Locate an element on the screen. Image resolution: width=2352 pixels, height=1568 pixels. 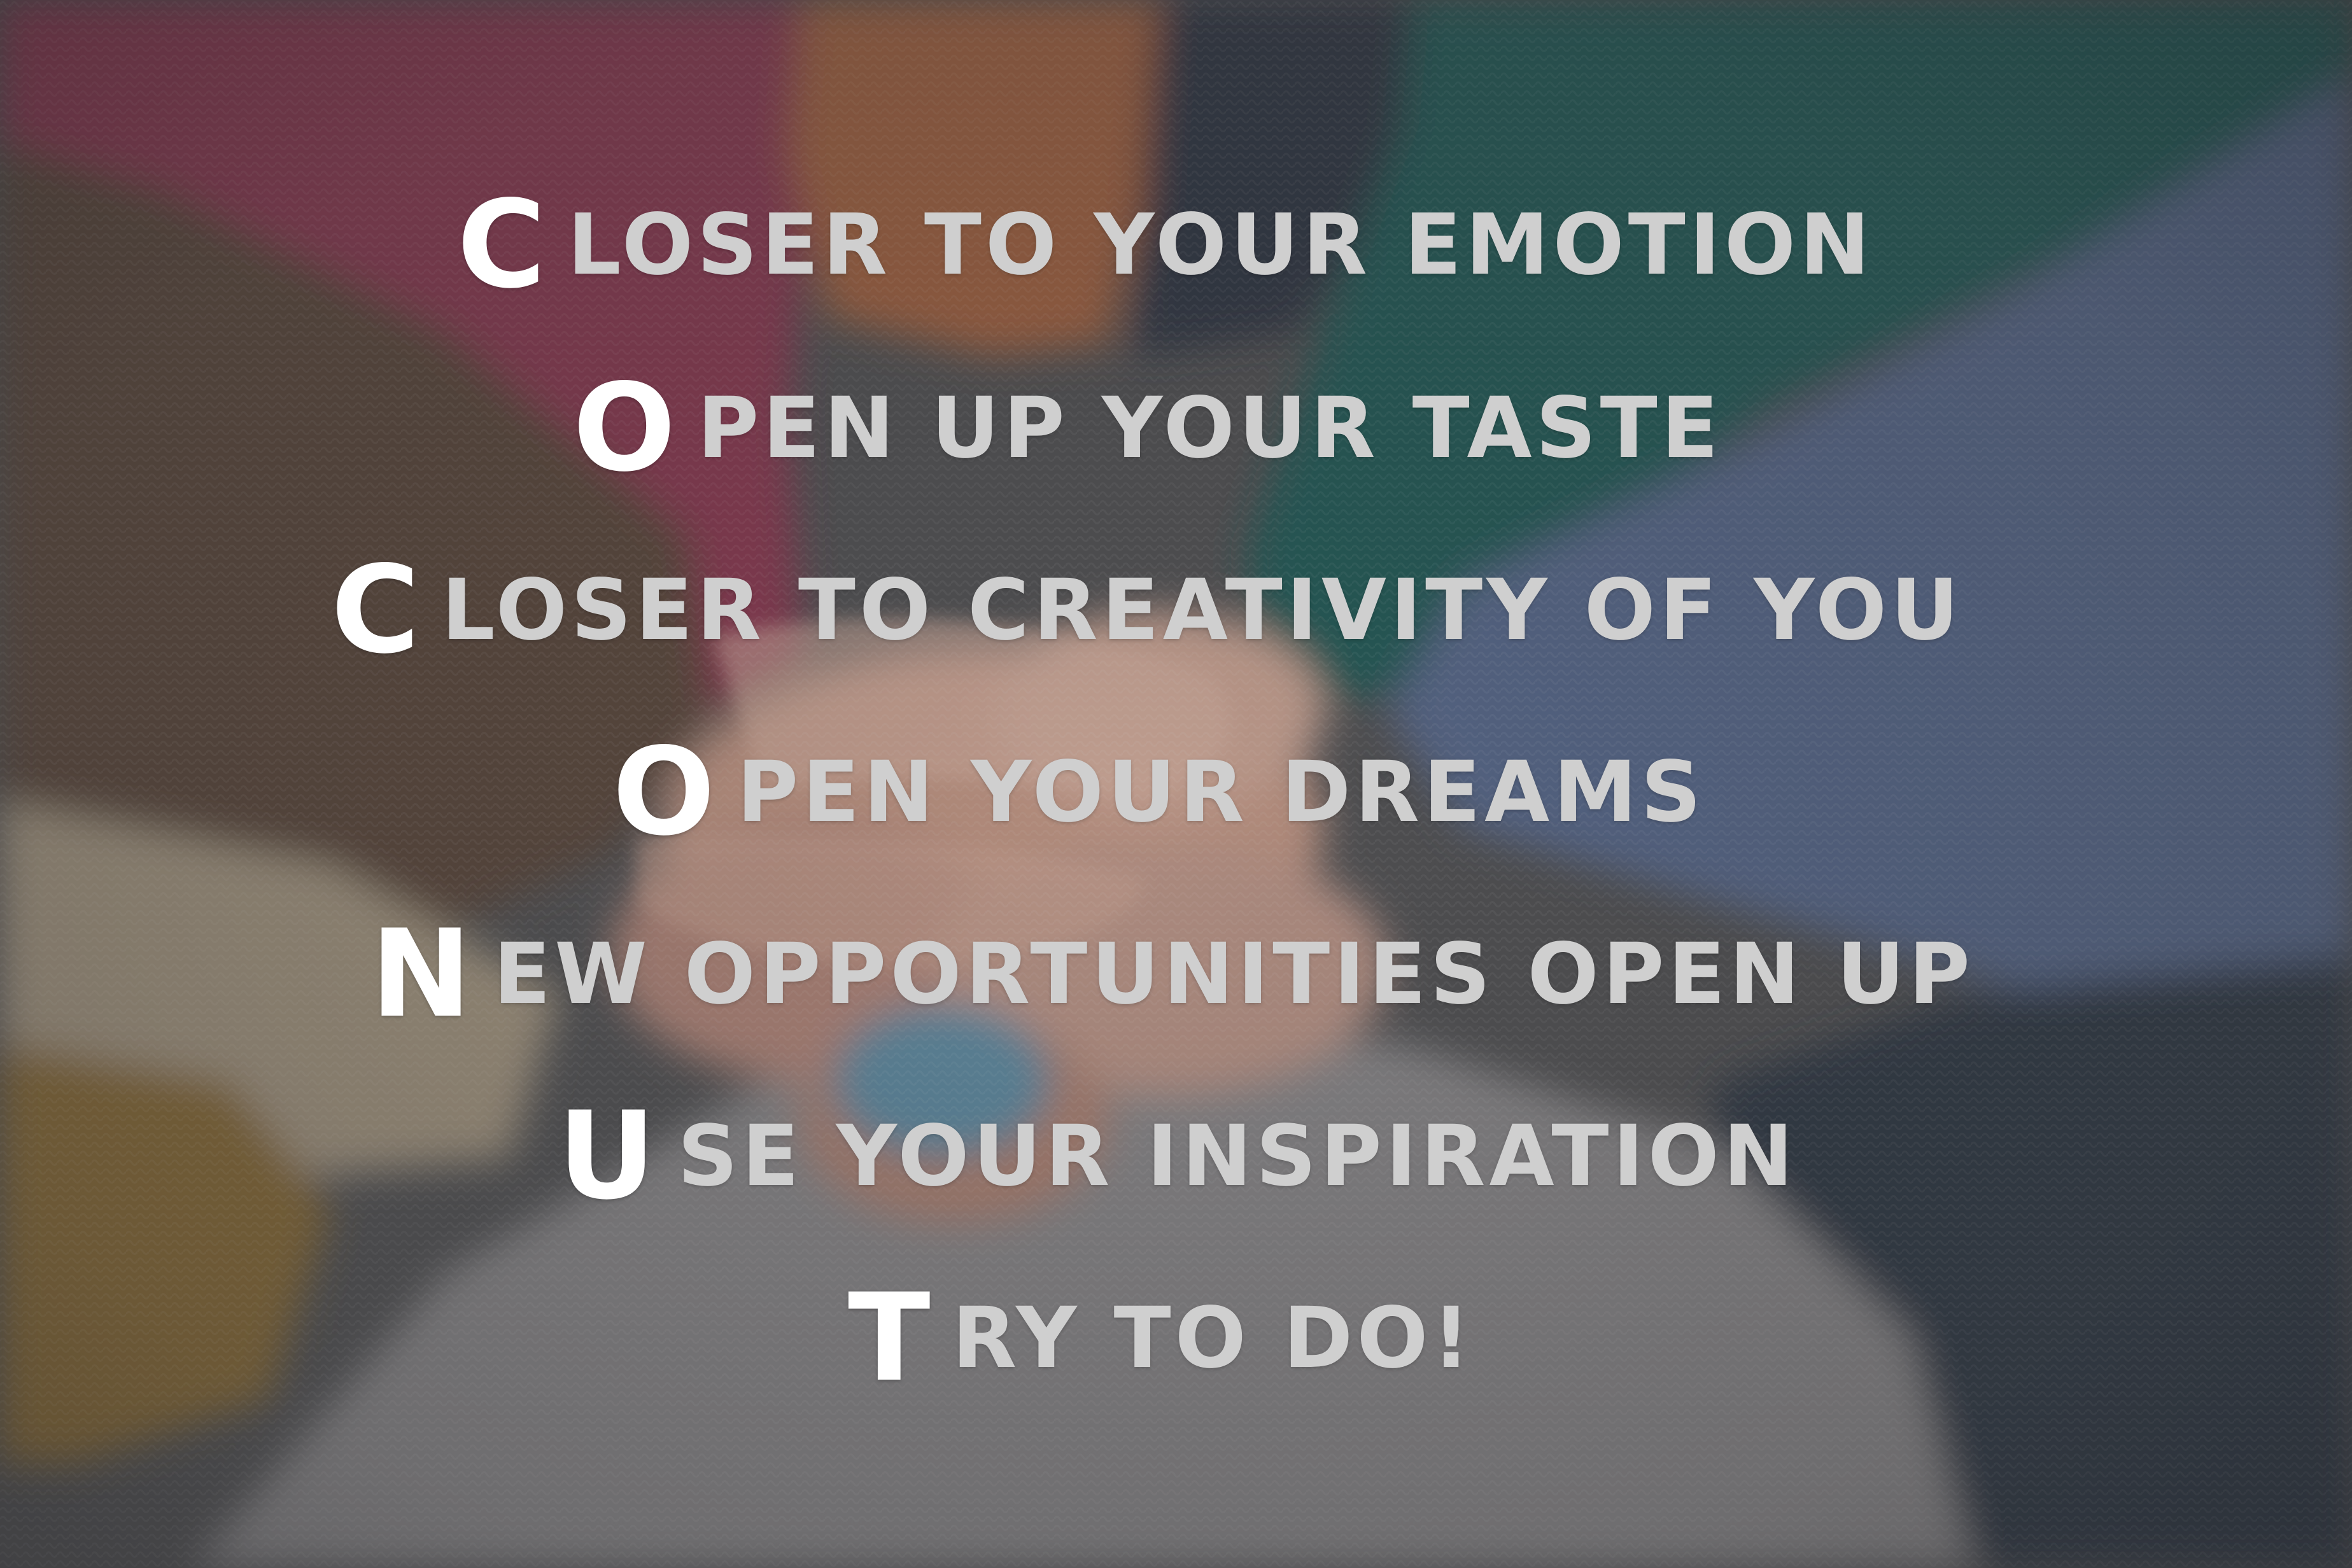
acrostic-line-3: C LOSER TO CREATIVITY OF YOU is located at coordinates (1146, 610).